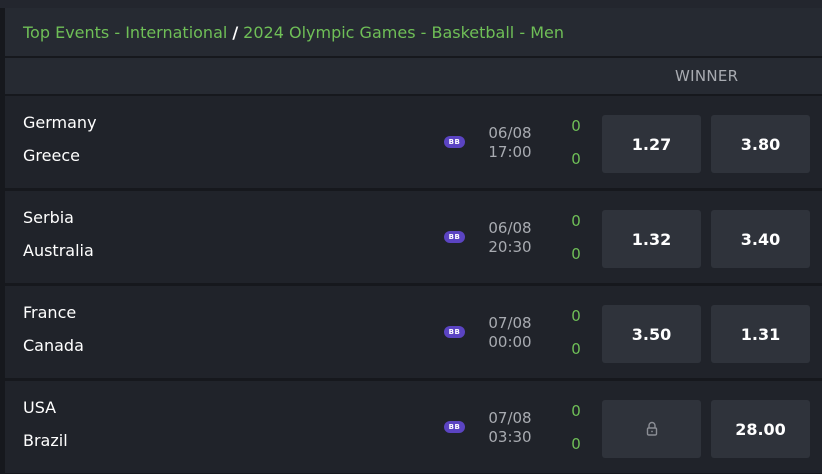 The image size is (822, 474). What do you see at coordinates (651, 334) in the screenshot?
I see `odd-home-button: 3.50` at bounding box center [651, 334].